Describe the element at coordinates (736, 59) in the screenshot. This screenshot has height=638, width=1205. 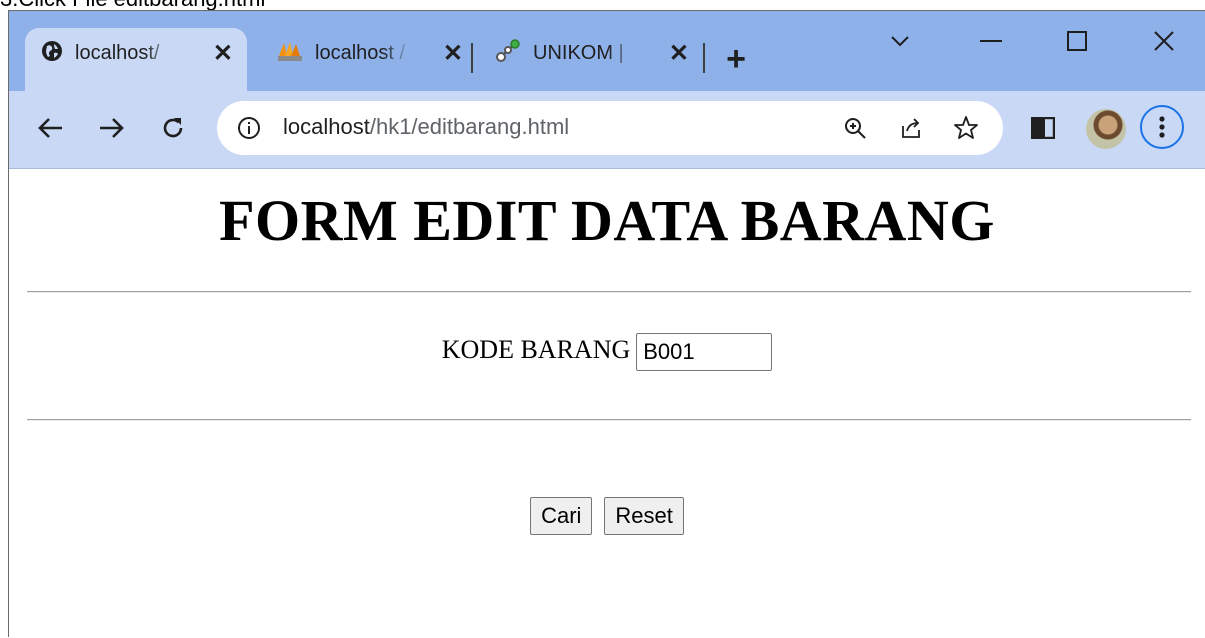
I see `new-tab-button: +` at that location.